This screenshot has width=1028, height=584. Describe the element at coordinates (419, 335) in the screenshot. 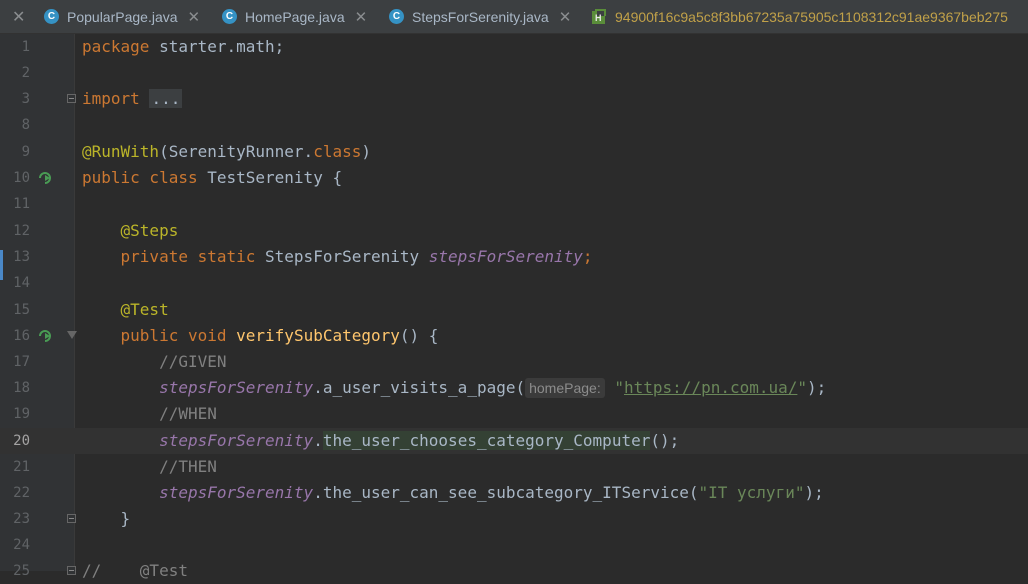

I see `code-token: () {` at that location.